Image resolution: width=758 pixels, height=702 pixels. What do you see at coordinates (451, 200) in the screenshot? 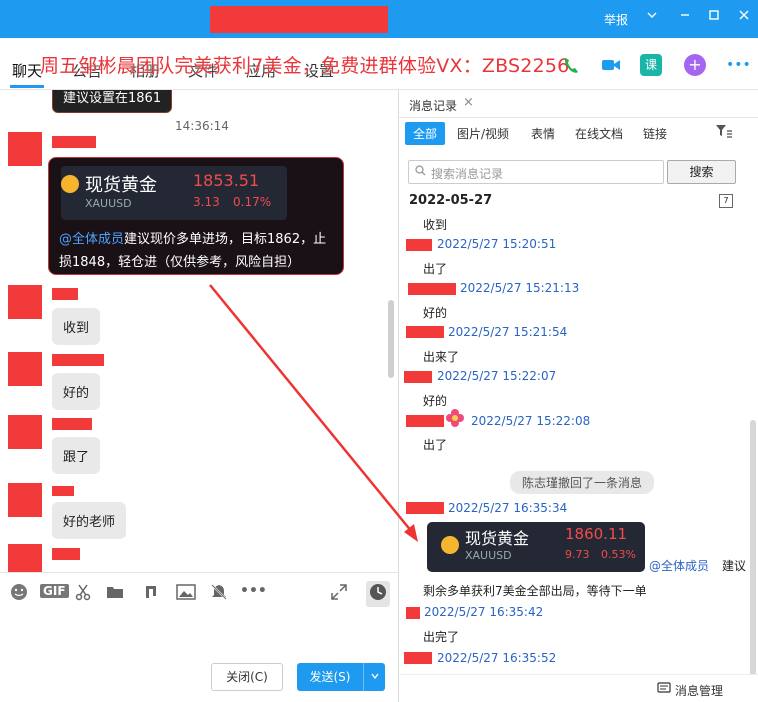
I see `history-date: 2022-05-27` at bounding box center [451, 200].